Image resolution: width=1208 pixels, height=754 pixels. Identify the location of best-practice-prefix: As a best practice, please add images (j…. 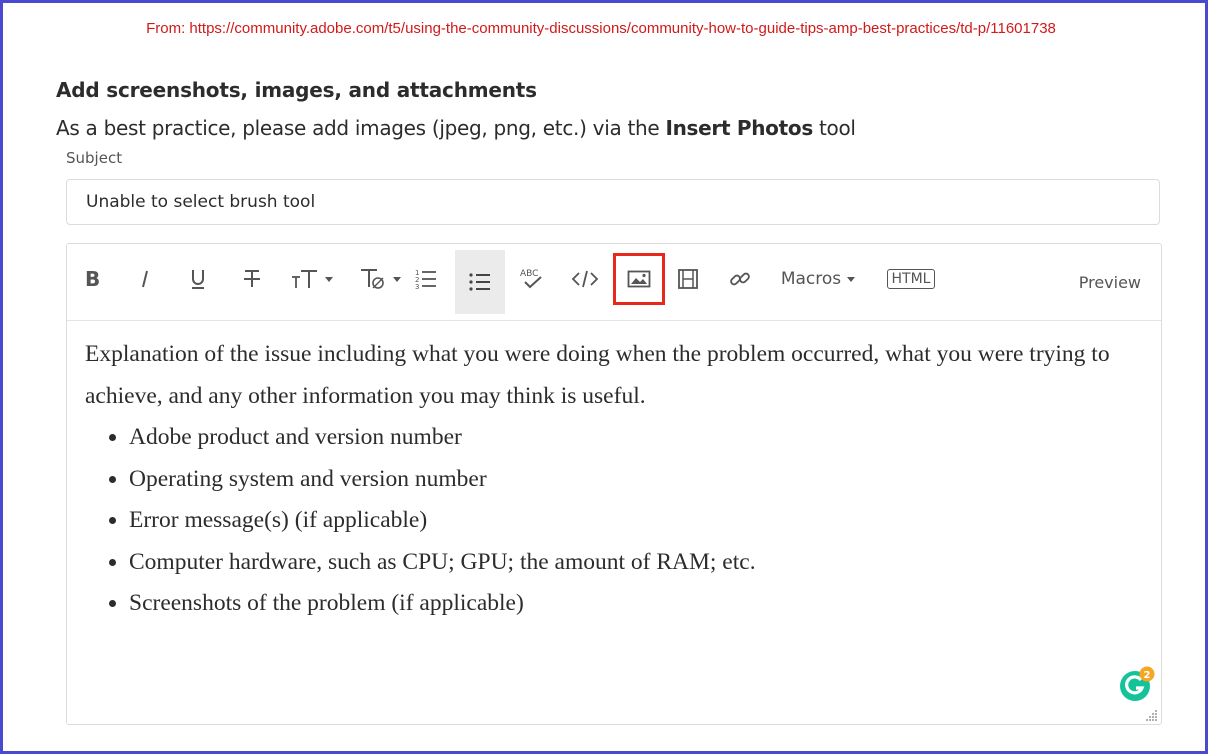
(361, 128).